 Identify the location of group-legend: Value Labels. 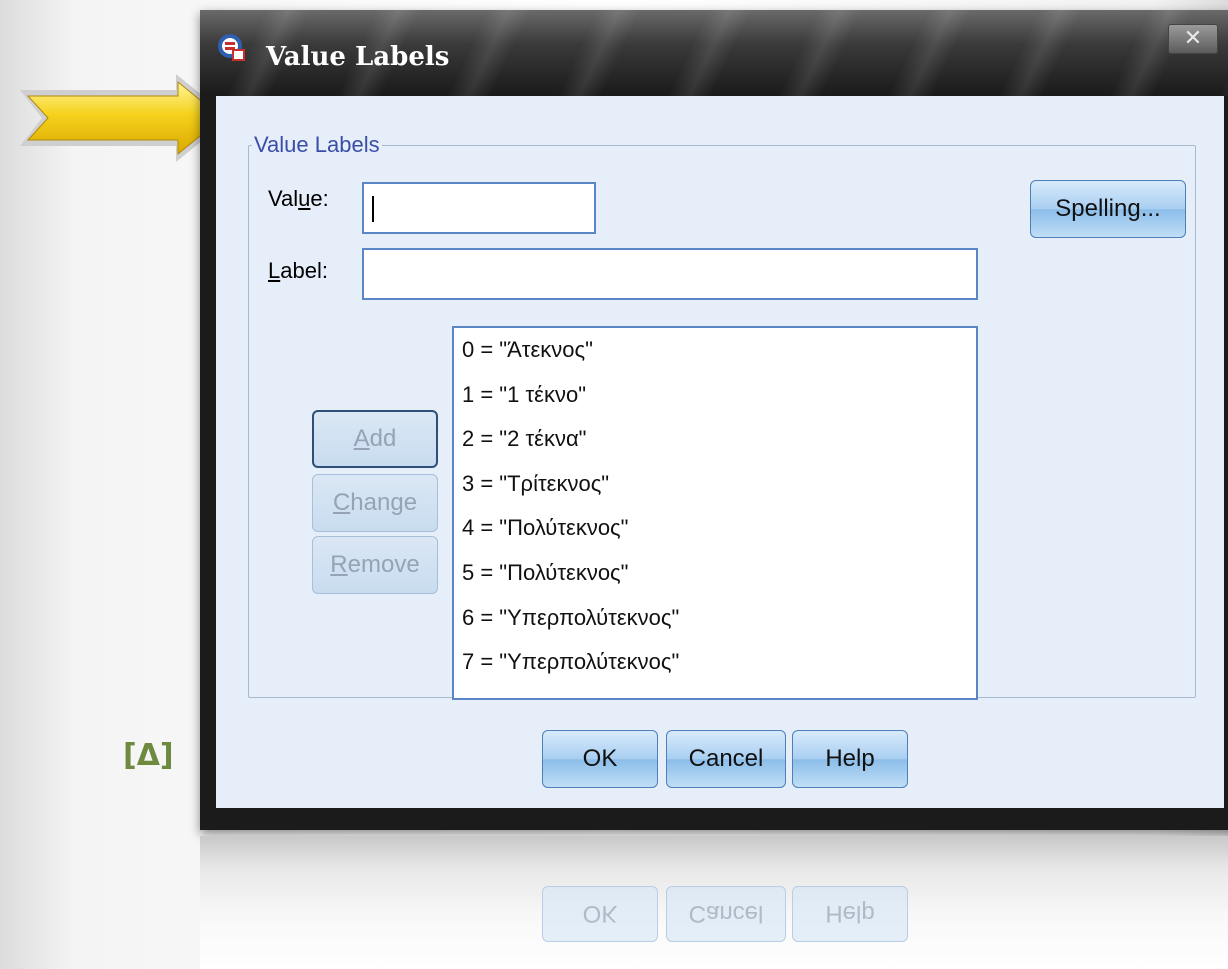
(317, 144).